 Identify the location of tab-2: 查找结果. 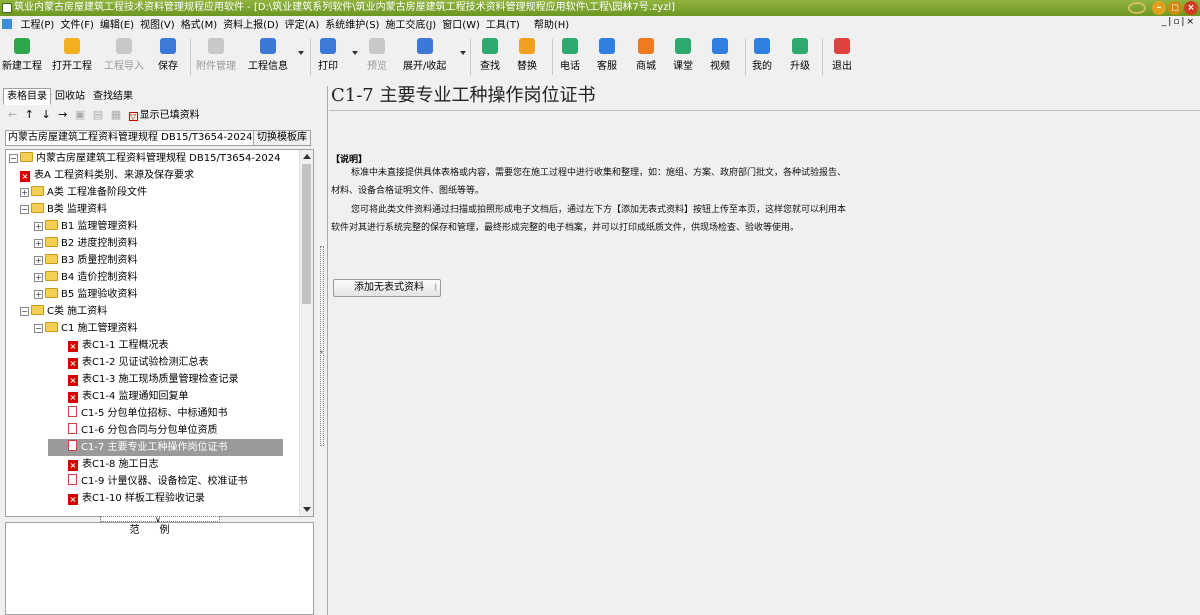
(113, 96).